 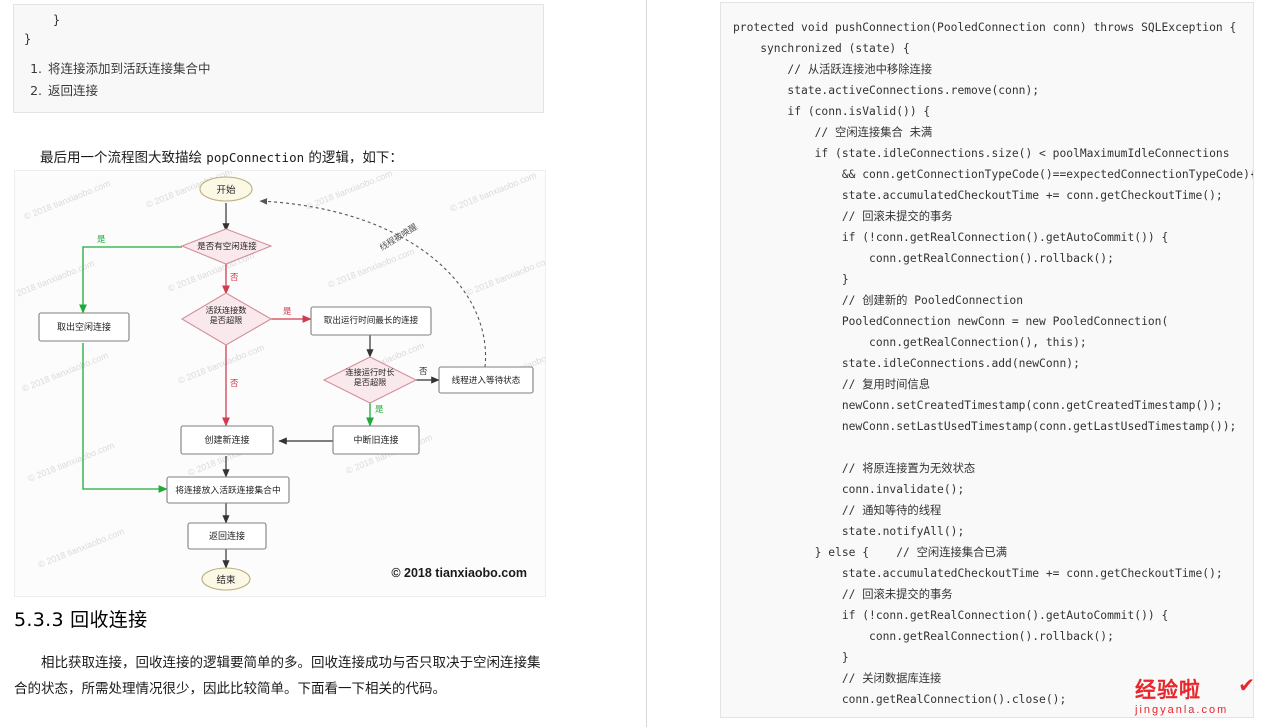 What do you see at coordinates (81, 620) in the screenshot?
I see `section-heading: 5.3.3 回收连接` at bounding box center [81, 620].